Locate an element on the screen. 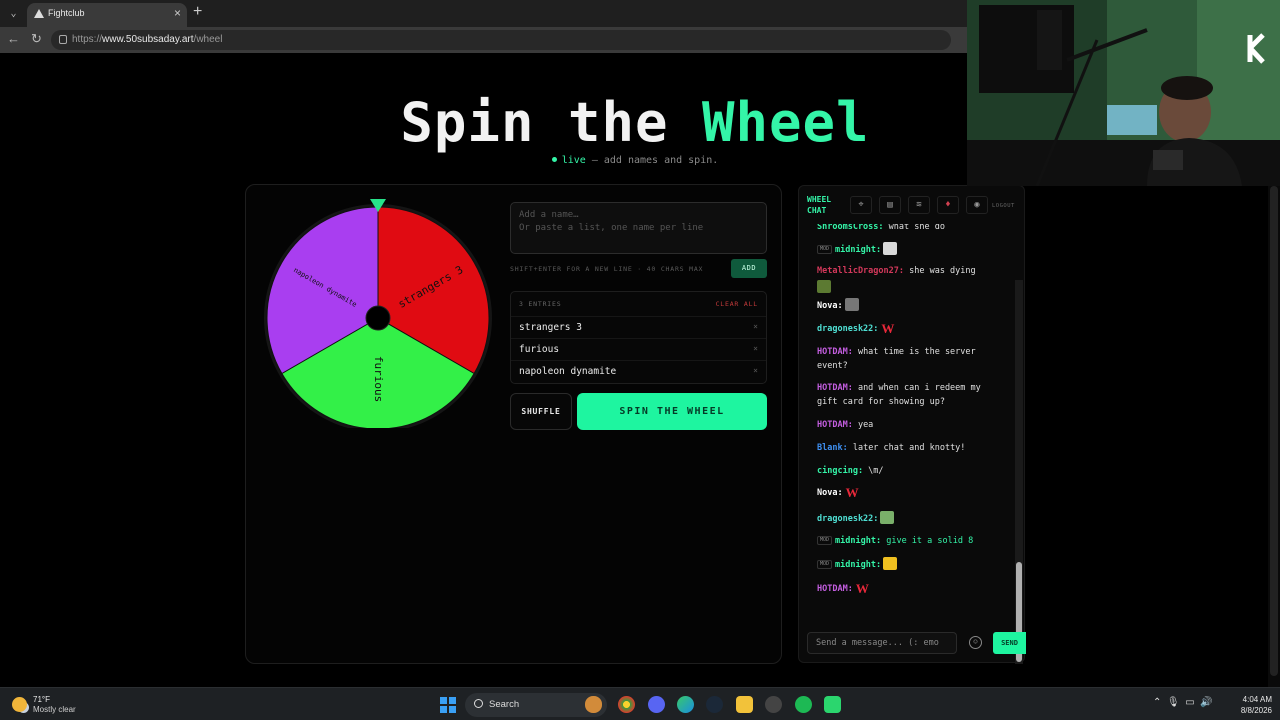 This screenshot has height=720, width=1280. page-scrollbar is located at coordinates (1274, 436).